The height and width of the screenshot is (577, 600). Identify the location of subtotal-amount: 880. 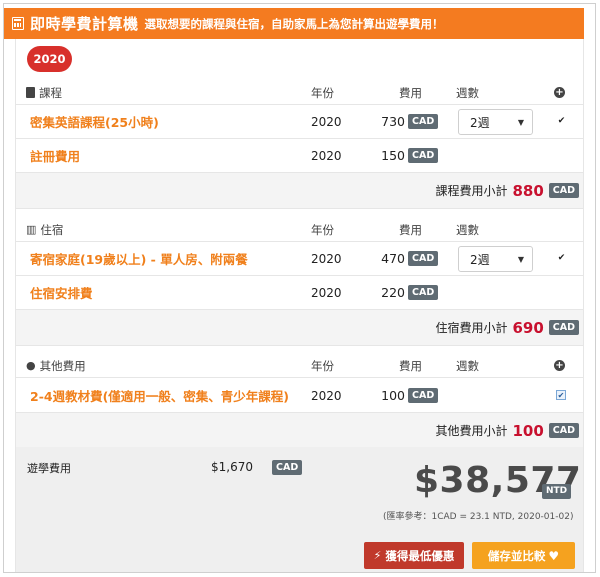
(528, 190).